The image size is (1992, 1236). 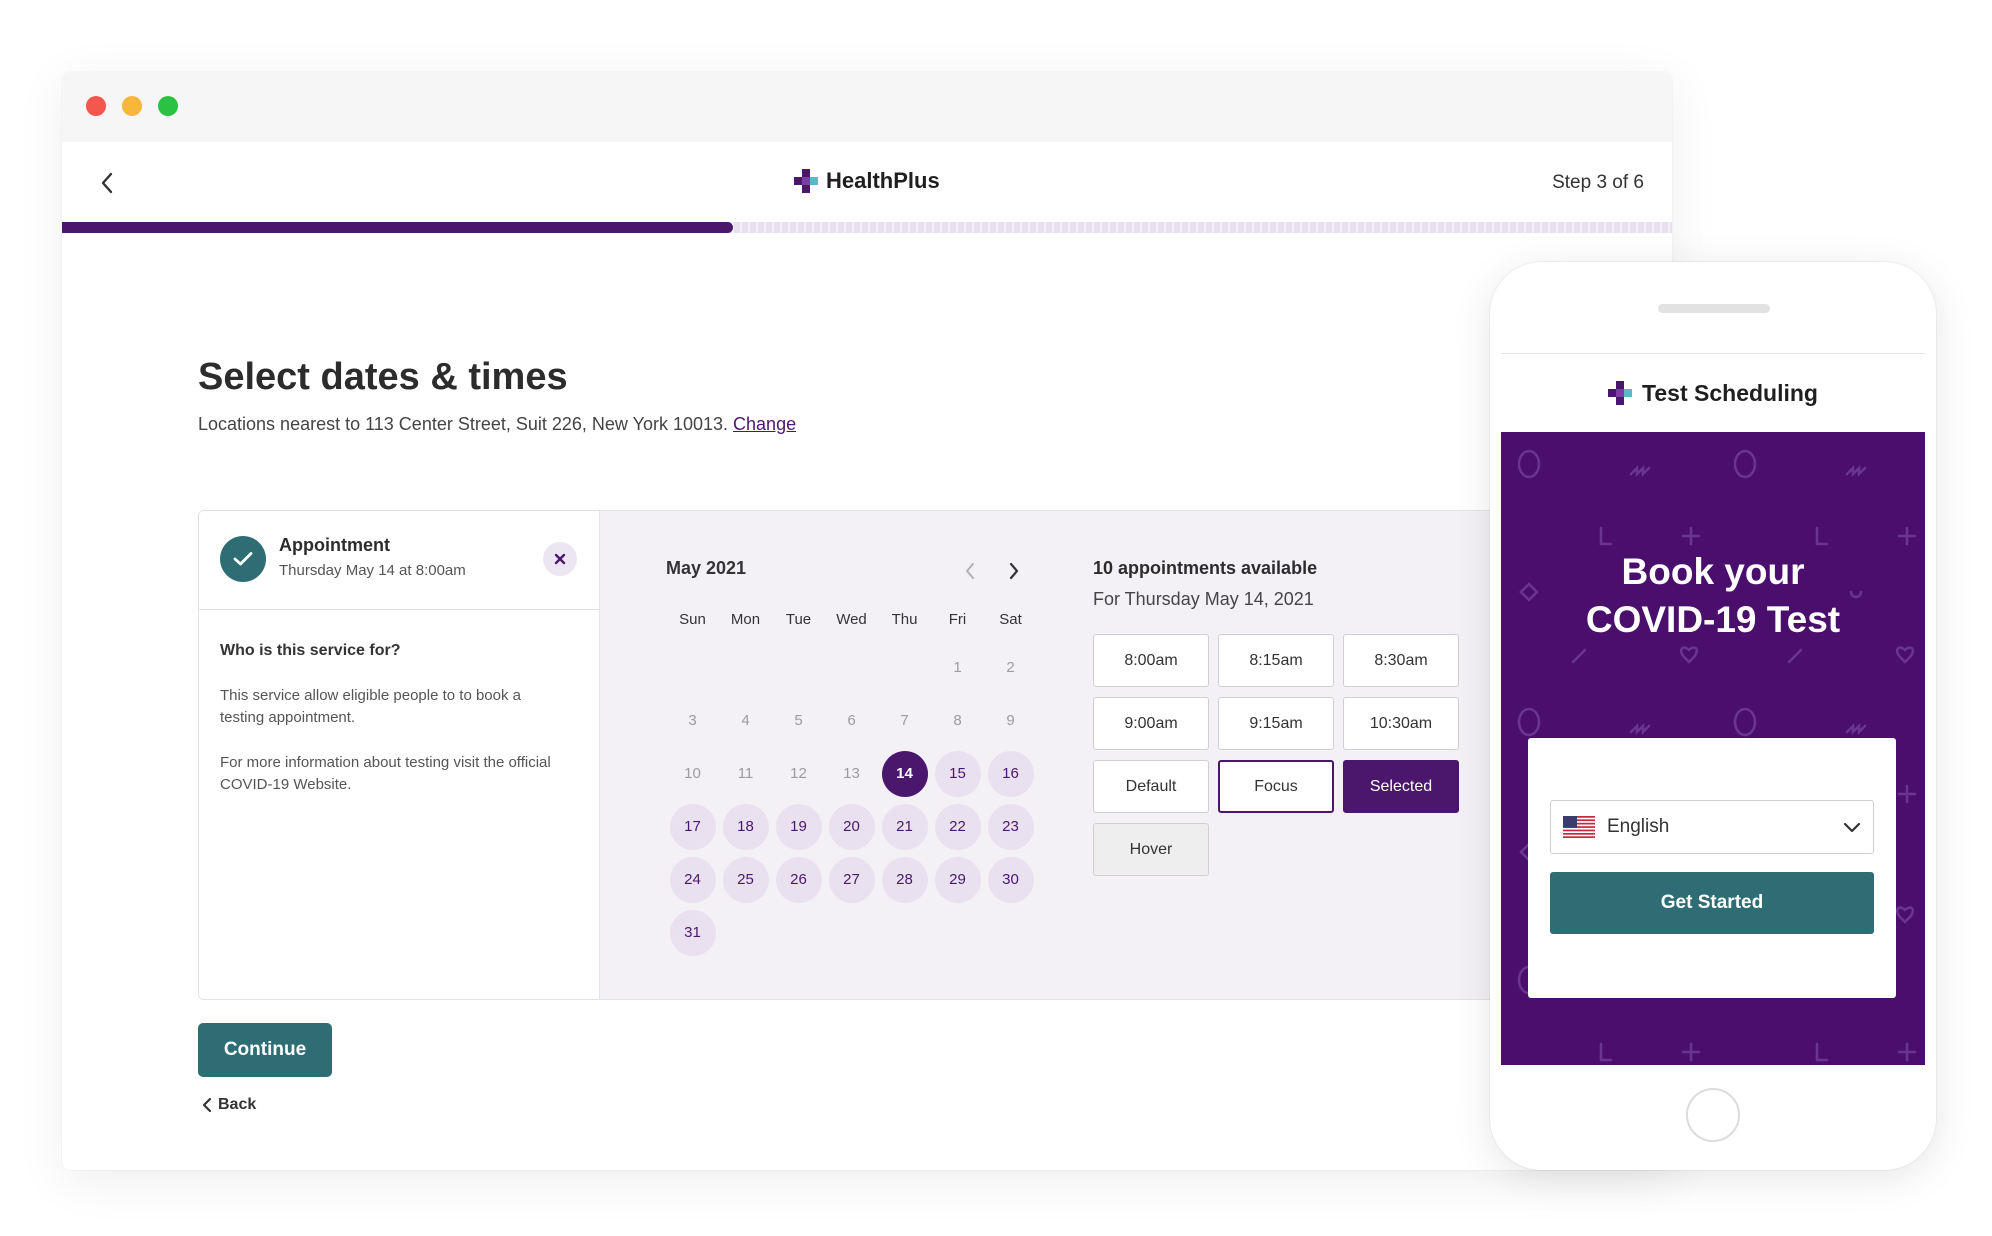 I want to click on change-location-link: Change, so click(x=764, y=424).